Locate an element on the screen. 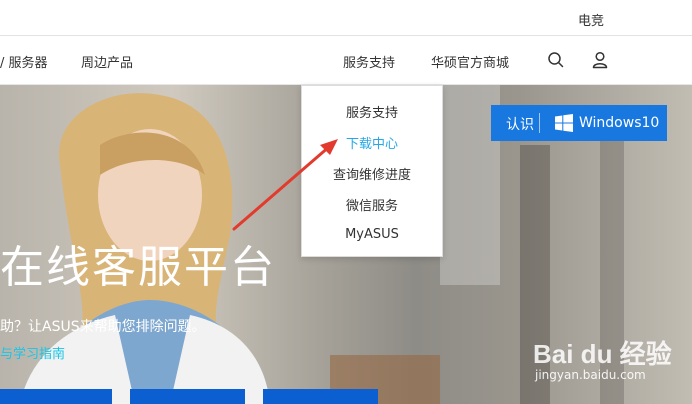  badge-divider is located at coordinates (539, 123).